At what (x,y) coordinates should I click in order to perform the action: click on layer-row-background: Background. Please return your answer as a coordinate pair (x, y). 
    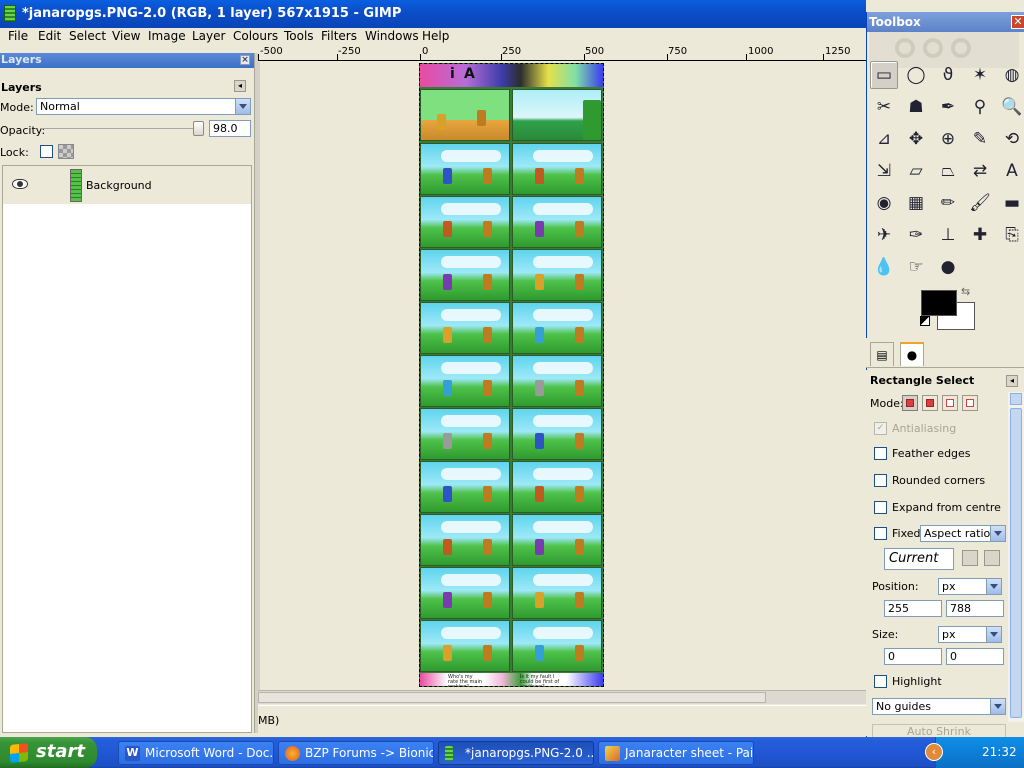
    Looking at the image, I should click on (127, 185).